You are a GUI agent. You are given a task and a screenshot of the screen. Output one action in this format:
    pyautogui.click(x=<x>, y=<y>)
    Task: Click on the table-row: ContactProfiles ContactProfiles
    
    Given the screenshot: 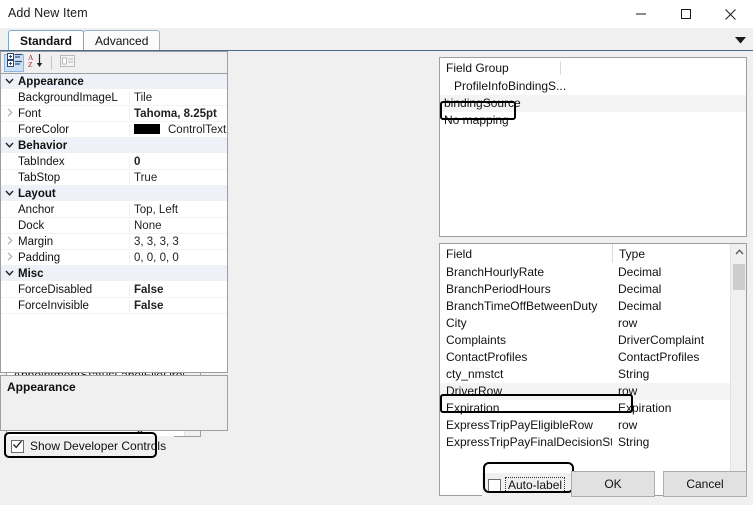 What is the action you would take?
    pyautogui.click(x=593, y=357)
    